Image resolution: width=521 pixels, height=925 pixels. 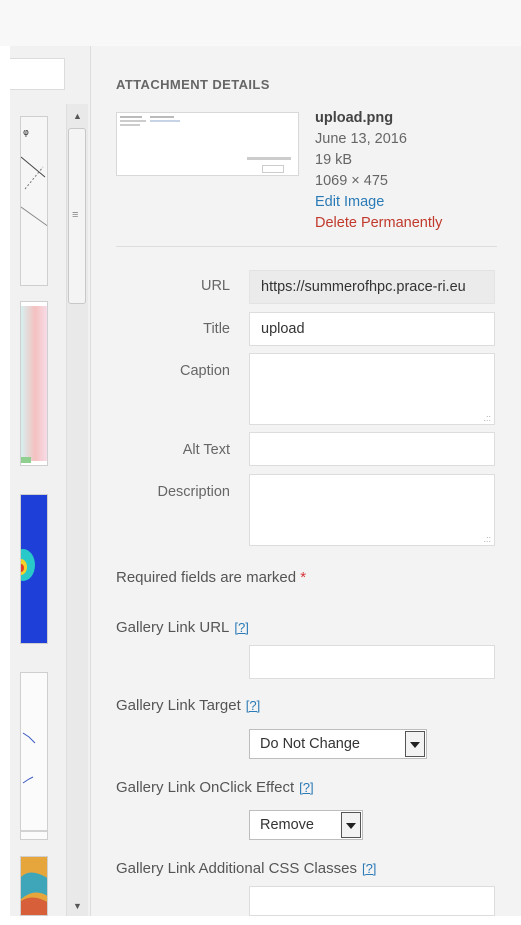 I want to click on attachment-thumbnail, so click(x=207, y=144).